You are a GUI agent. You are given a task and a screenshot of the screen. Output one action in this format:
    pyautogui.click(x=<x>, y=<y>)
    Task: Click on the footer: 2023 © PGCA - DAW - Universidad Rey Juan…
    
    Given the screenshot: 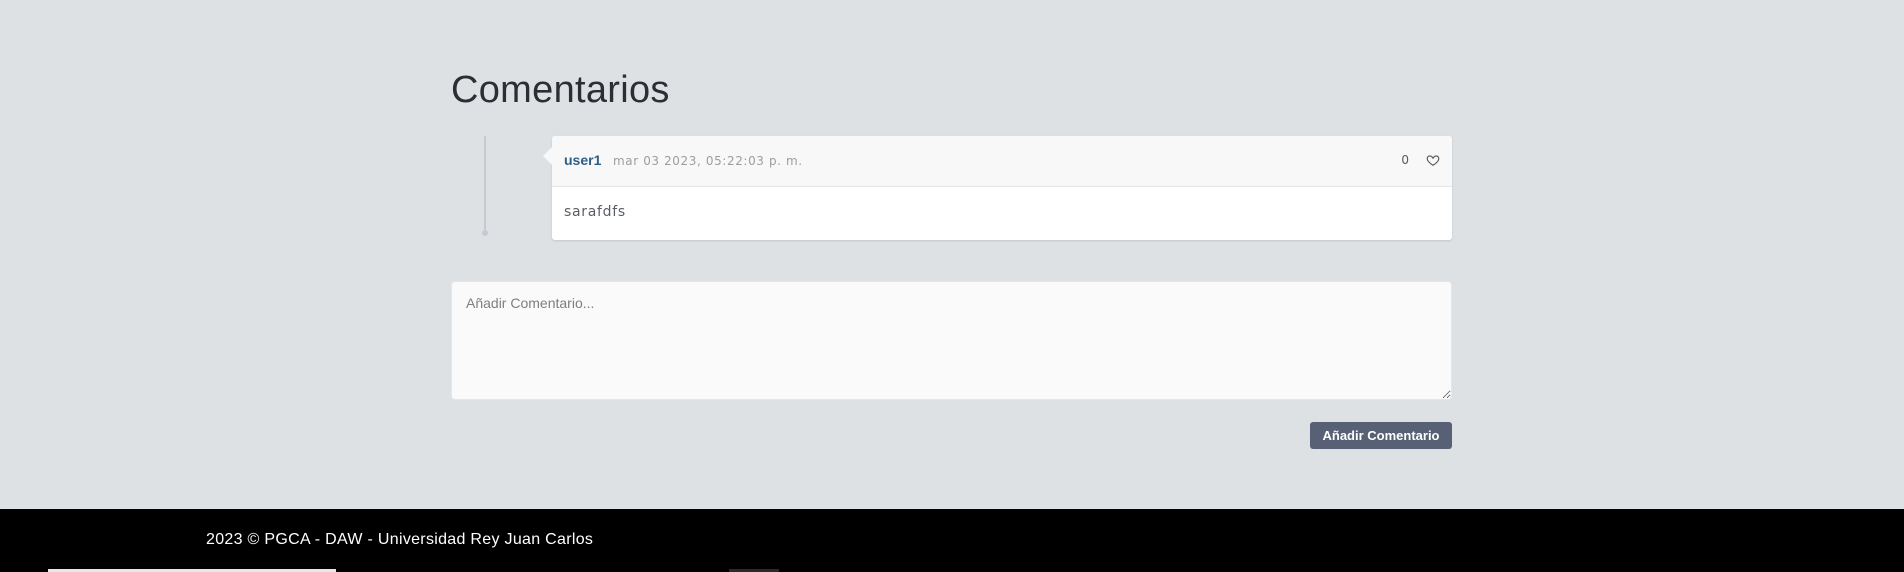 What is the action you would take?
    pyautogui.click(x=952, y=540)
    